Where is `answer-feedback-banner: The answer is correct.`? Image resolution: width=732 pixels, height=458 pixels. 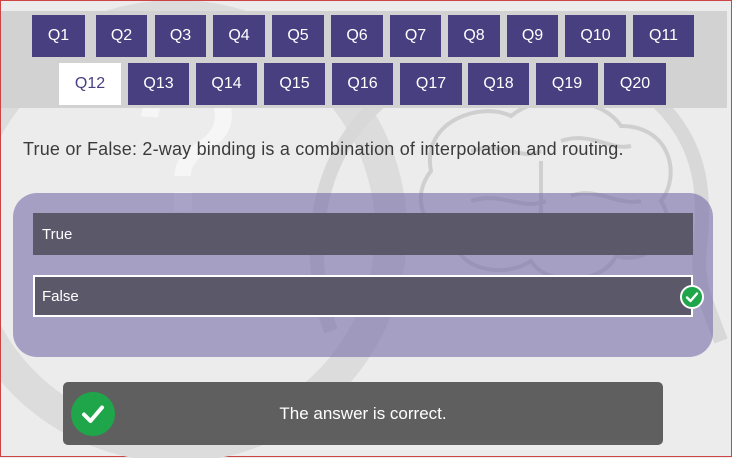 answer-feedback-banner: The answer is correct. is located at coordinates (363, 413).